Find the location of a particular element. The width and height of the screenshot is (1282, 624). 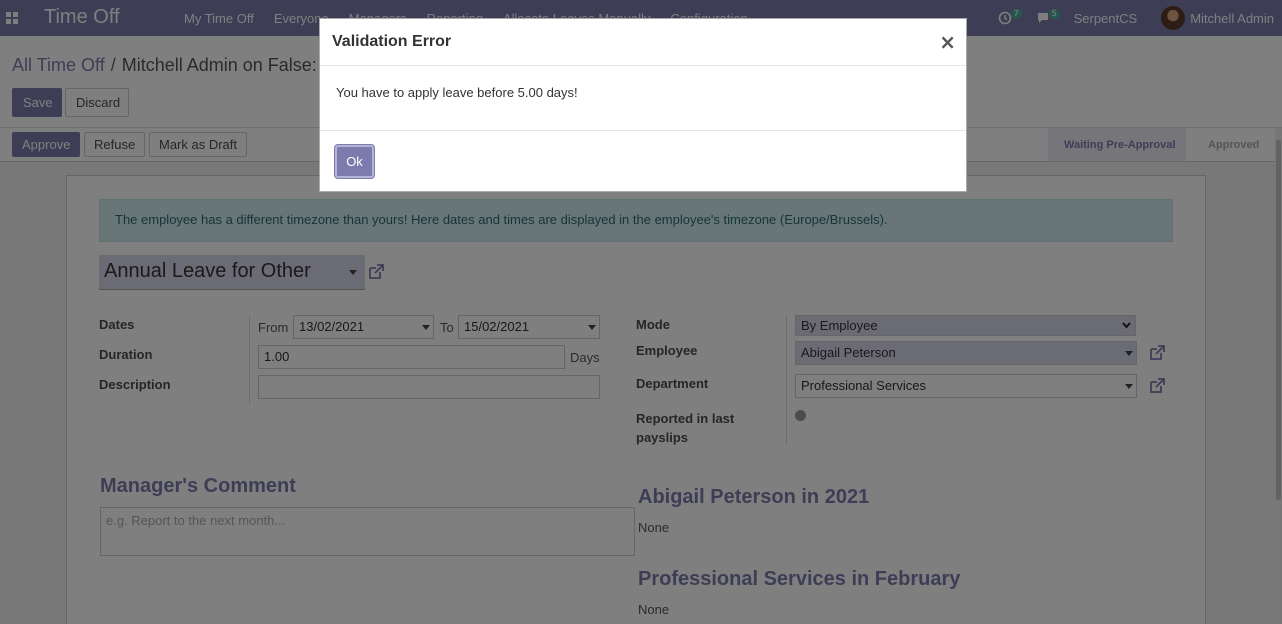

close-icon: × is located at coordinates (947, 42).